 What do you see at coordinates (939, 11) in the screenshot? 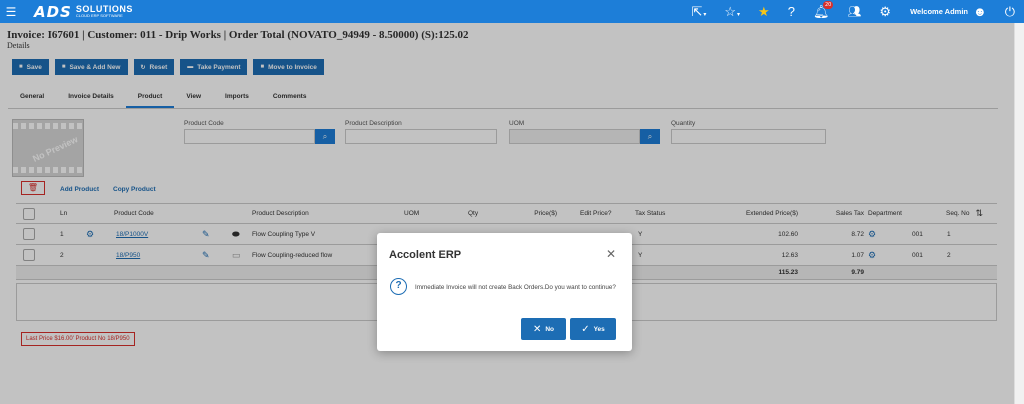
I see `welcome-text: Welcome Admin` at bounding box center [939, 11].